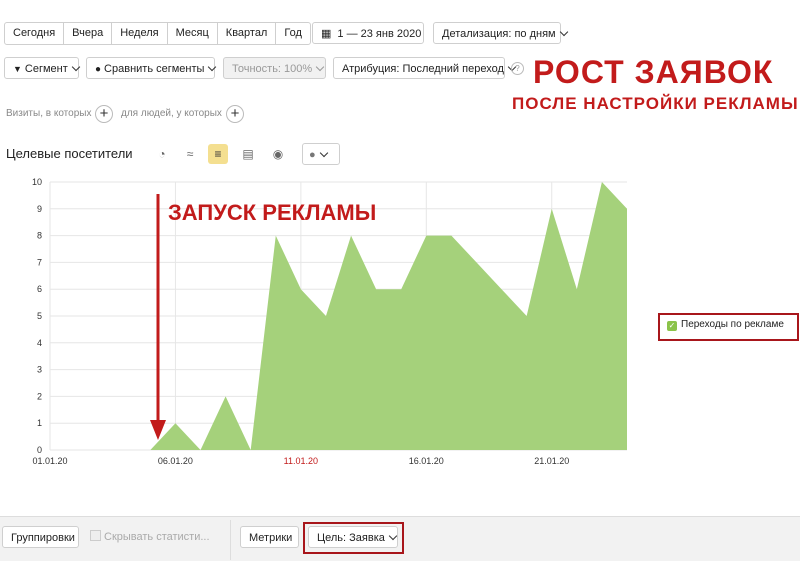 The image size is (800, 561). Describe the element at coordinates (551, 461) in the screenshot. I see `x-tick-label: 21.01.20` at that location.